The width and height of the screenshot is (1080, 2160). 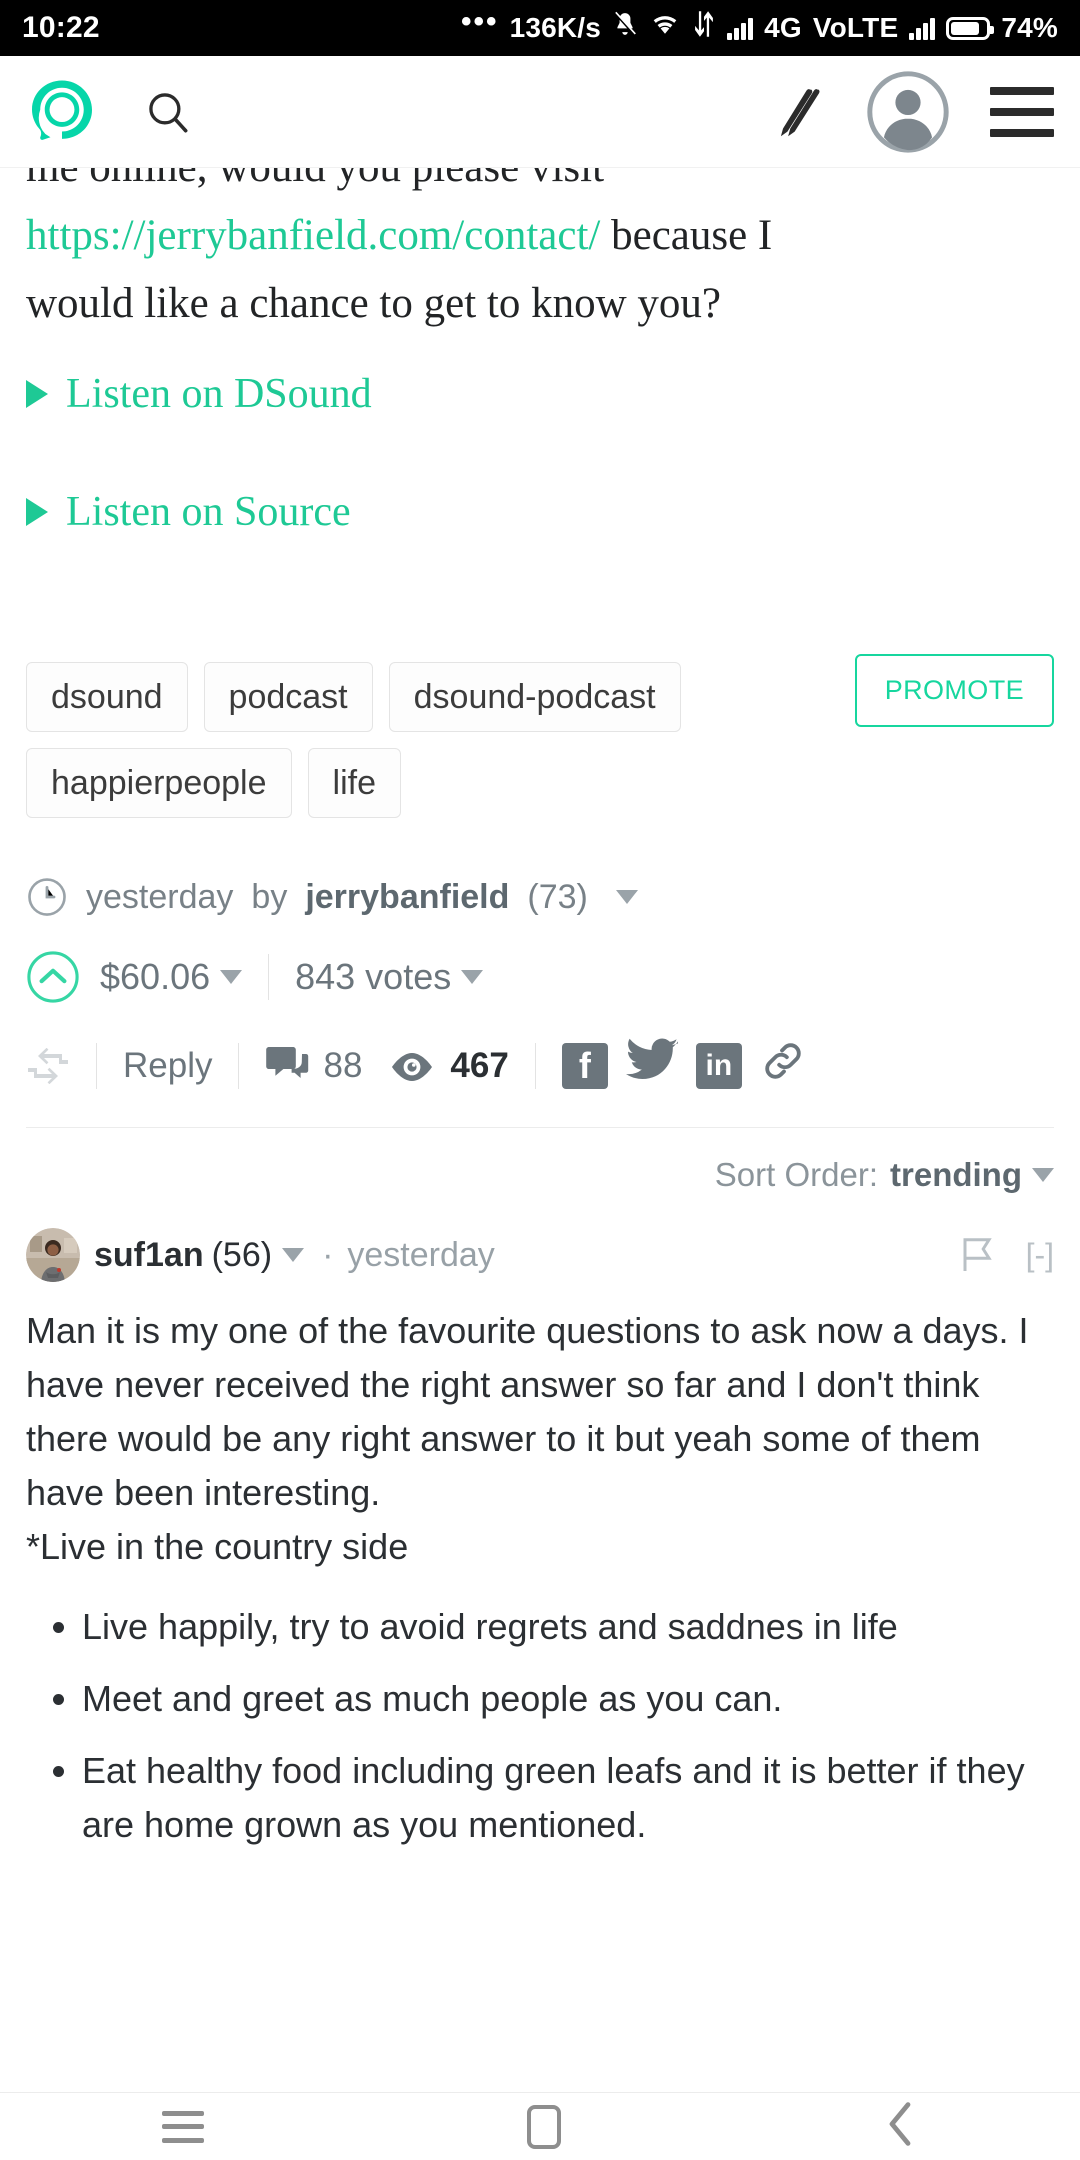 What do you see at coordinates (242, 1254) in the screenshot?
I see `comment-author-rep: (56)` at bounding box center [242, 1254].